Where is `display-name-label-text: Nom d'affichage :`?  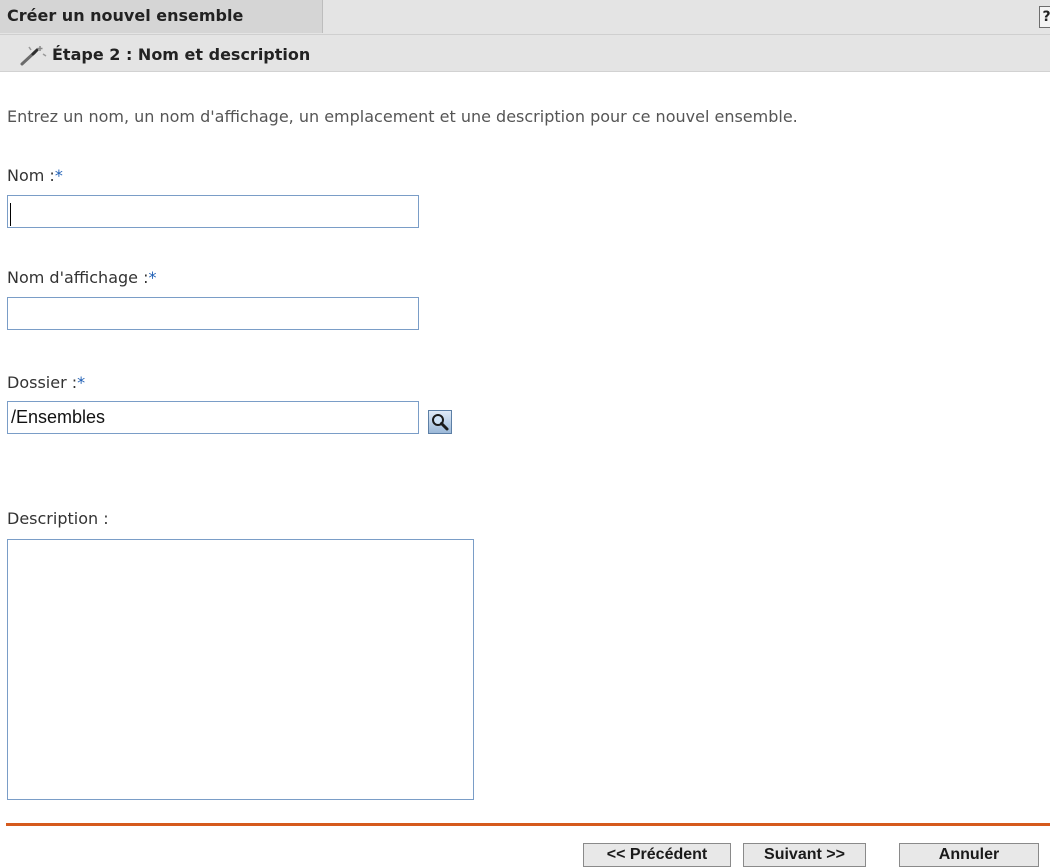
display-name-label-text: Nom d'affichage : is located at coordinates (78, 277).